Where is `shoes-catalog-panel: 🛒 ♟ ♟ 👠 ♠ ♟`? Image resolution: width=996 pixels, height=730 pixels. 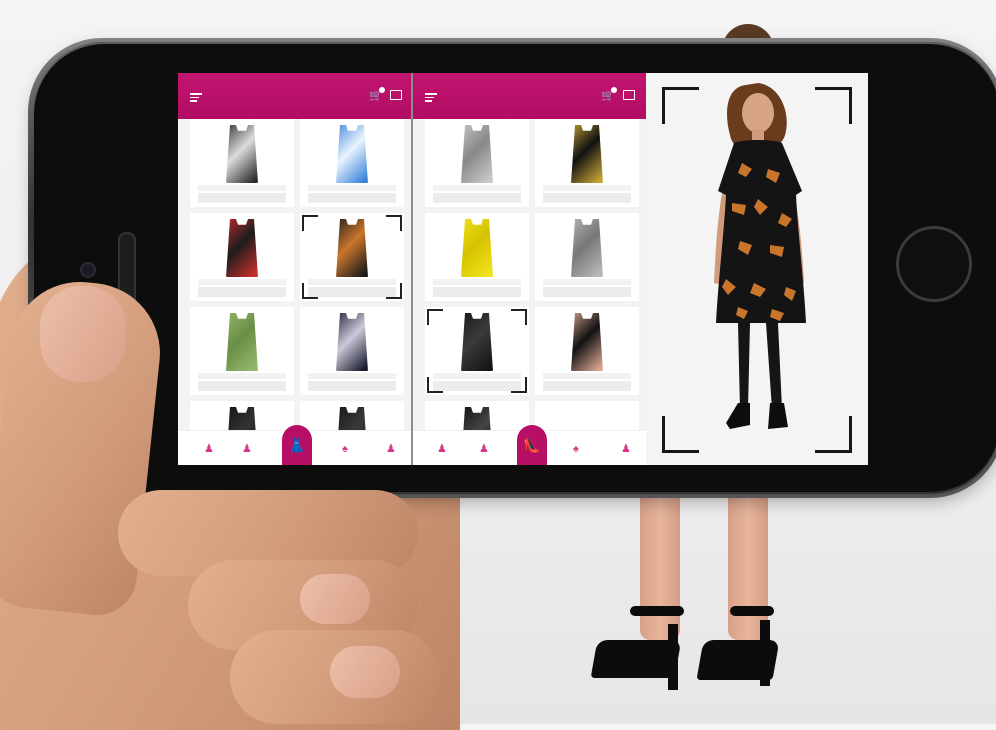 shoes-catalog-panel: 🛒 ♟ ♟ 👠 ♠ ♟ is located at coordinates (529, 269).